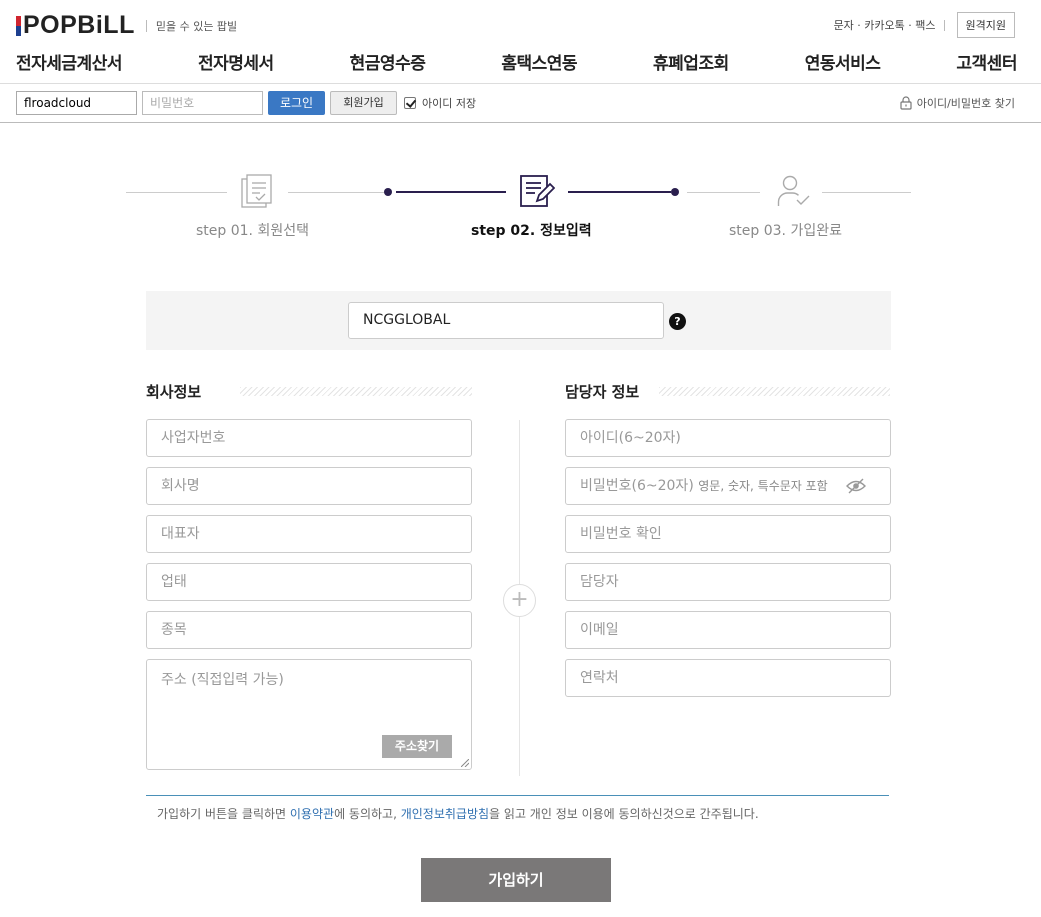 The image size is (1041, 917). What do you see at coordinates (312, 814) in the screenshot?
I see `terms-link: 이용약관` at bounding box center [312, 814].